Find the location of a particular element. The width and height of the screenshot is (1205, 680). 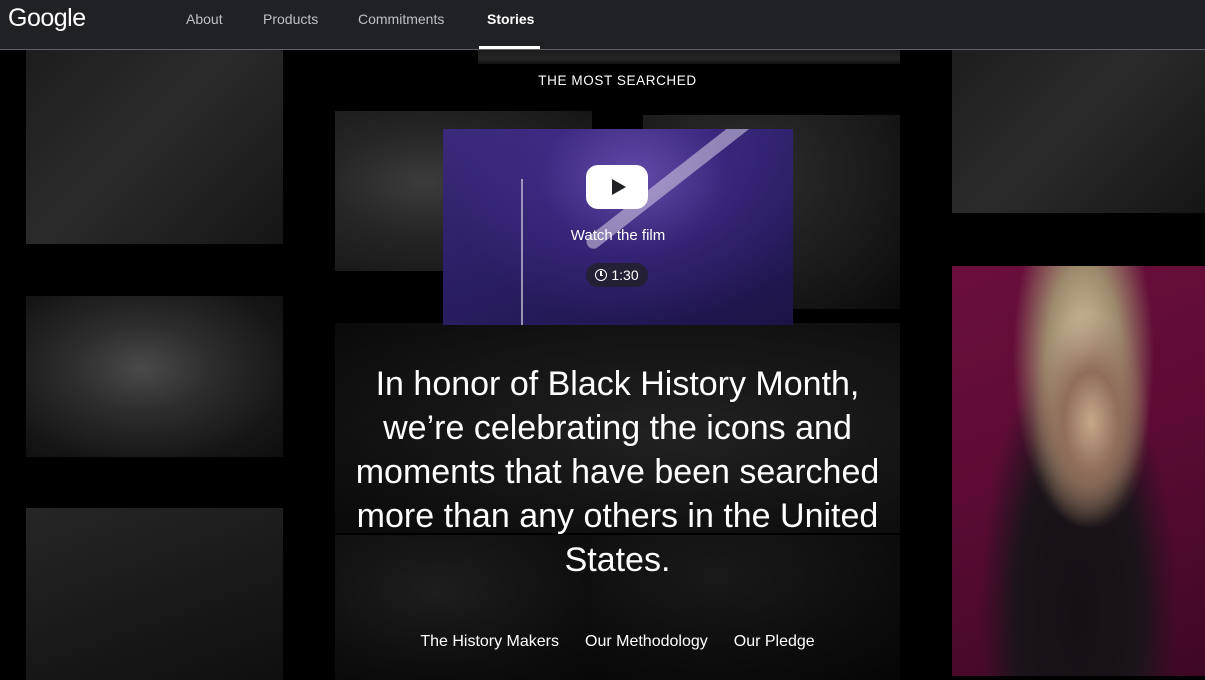

play-icon is located at coordinates (619, 187).